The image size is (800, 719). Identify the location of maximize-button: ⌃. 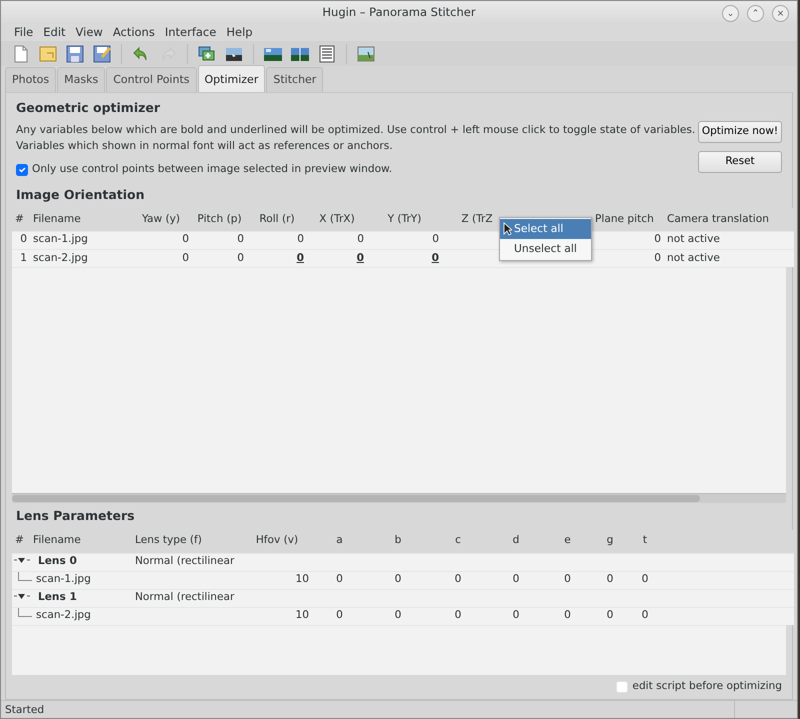
(755, 13).